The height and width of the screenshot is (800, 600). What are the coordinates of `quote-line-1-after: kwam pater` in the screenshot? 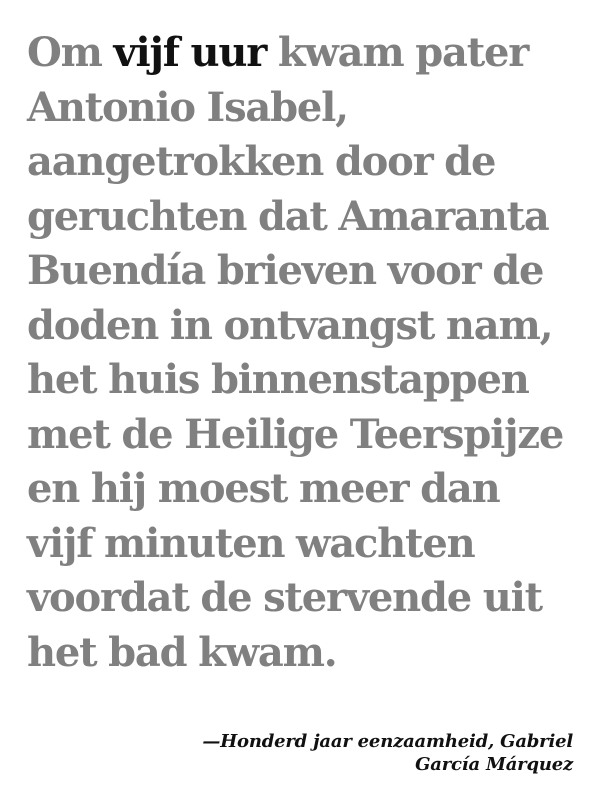 It's located at (397, 52).